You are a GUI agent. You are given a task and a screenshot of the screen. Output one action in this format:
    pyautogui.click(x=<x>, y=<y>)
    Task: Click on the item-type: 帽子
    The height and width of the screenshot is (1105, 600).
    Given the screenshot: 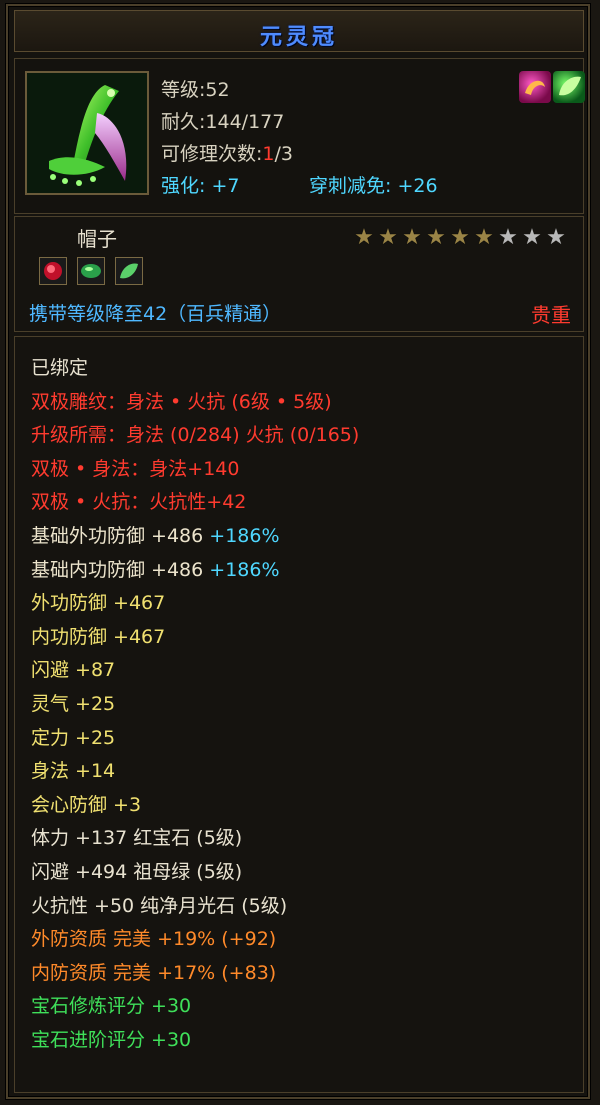 What is the action you would take?
    pyautogui.click(x=97, y=239)
    